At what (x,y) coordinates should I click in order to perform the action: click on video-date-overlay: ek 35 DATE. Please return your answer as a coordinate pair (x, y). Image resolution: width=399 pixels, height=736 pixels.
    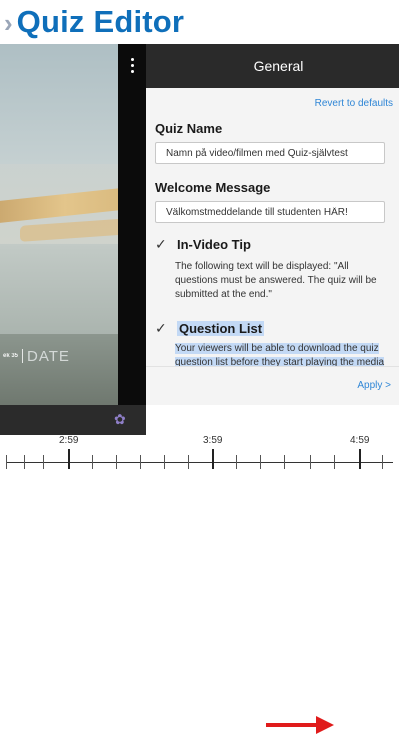
    Looking at the image, I should click on (59, 356).